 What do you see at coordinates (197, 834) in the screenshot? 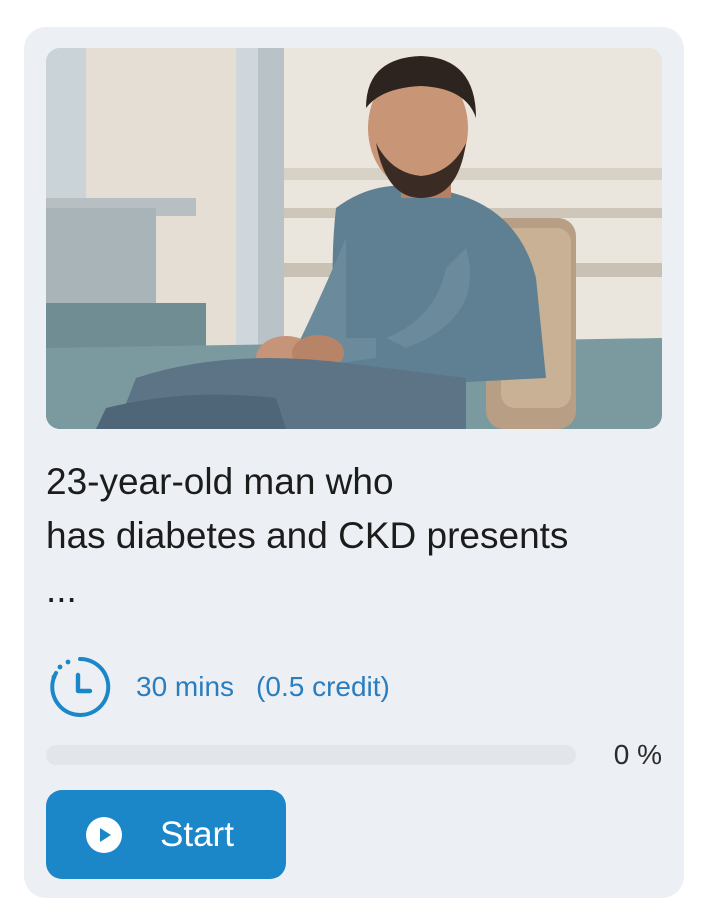
I see `start-button-label: Start` at bounding box center [197, 834].